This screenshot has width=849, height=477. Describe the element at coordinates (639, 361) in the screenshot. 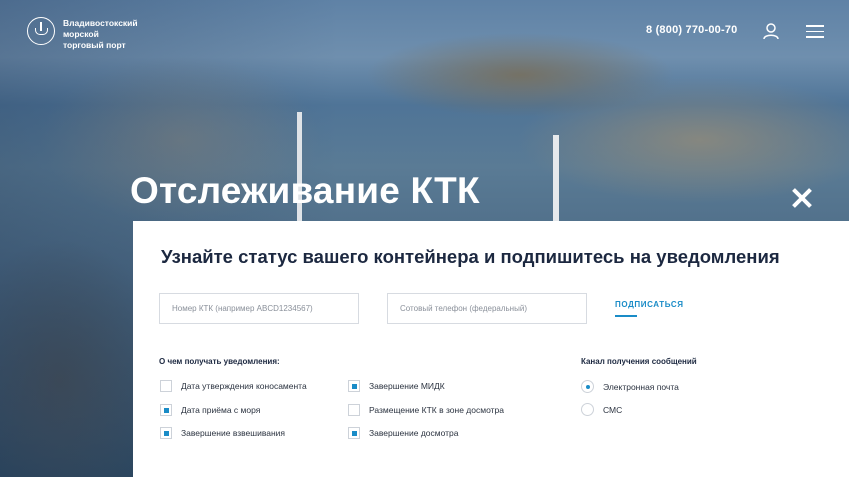

I see `channel-label: Канал получения сообщений` at that location.